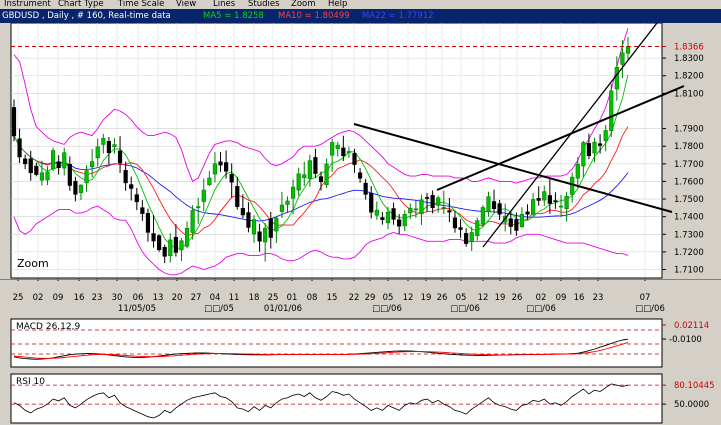 The width and height of the screenshot is (721, 425). Describe the element at coordinates (30, 382) in the screenshot. I see `rsi-title: RSI 10` at that location.